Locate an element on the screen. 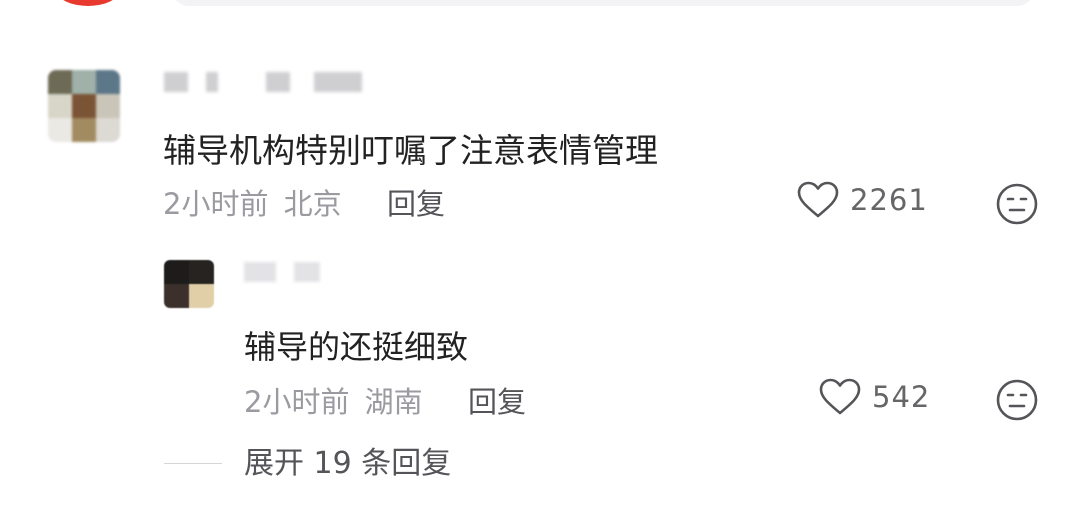 The width and height of the screenshot is (1080, 531). comment-text: 辅导机构特别叮嘱了注意表情管理 is located at coordinates (410, 150).